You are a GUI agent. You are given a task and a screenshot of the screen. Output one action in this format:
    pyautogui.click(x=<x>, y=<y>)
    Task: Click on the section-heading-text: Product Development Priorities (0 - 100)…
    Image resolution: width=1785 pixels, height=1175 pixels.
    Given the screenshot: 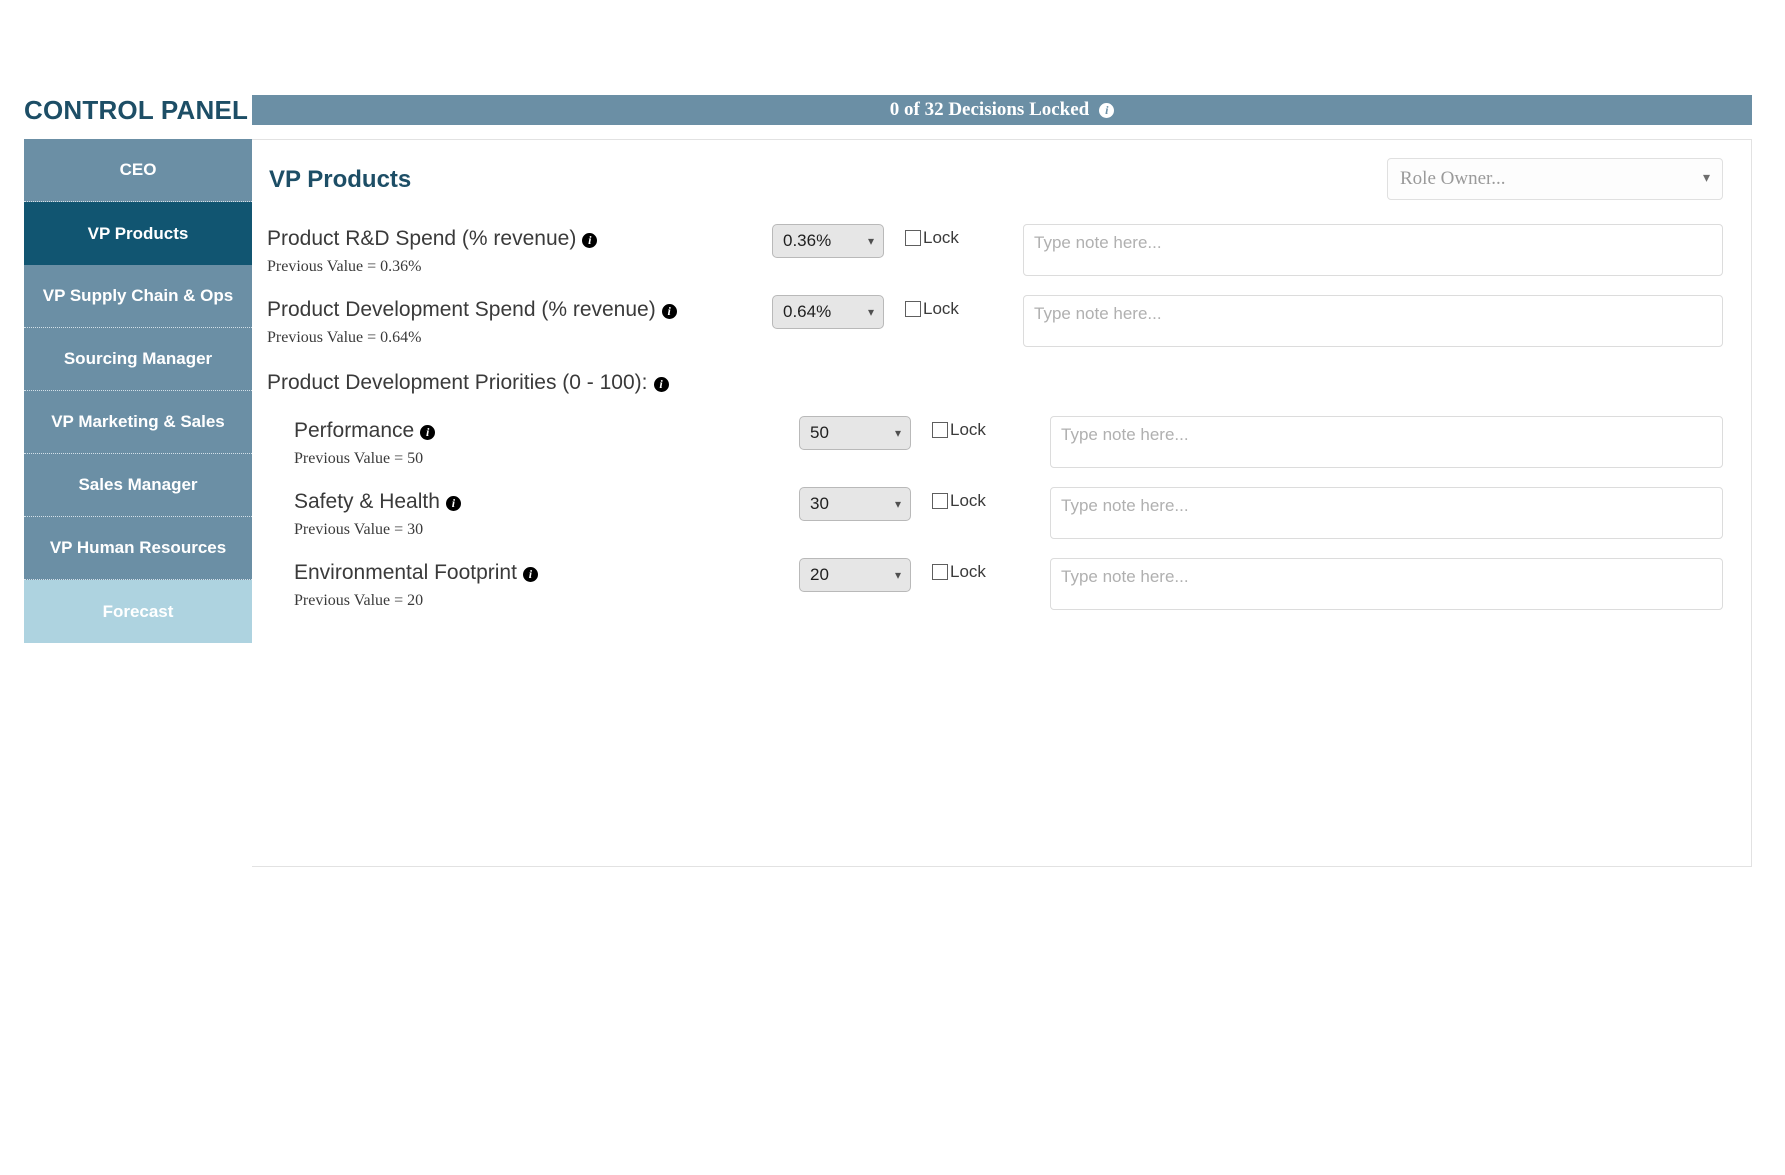 What is the action you would take?
    pyautogui.click(x=457, y=382)
    